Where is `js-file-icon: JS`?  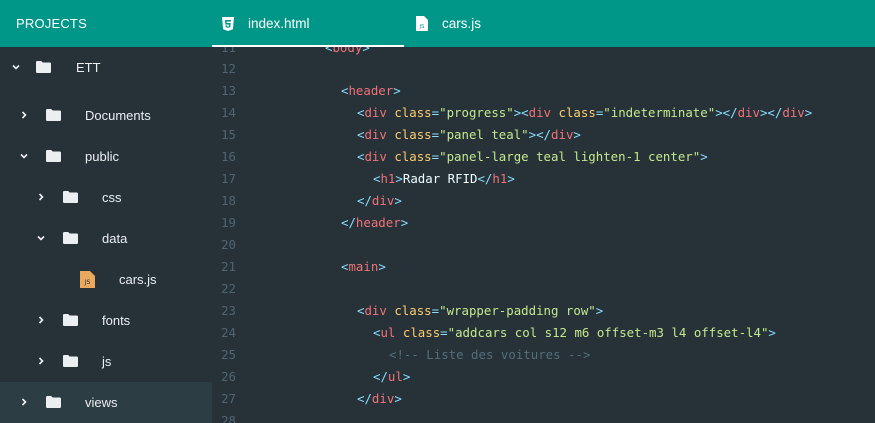
js-file-icon: JS is located at coordinates (87, 281).